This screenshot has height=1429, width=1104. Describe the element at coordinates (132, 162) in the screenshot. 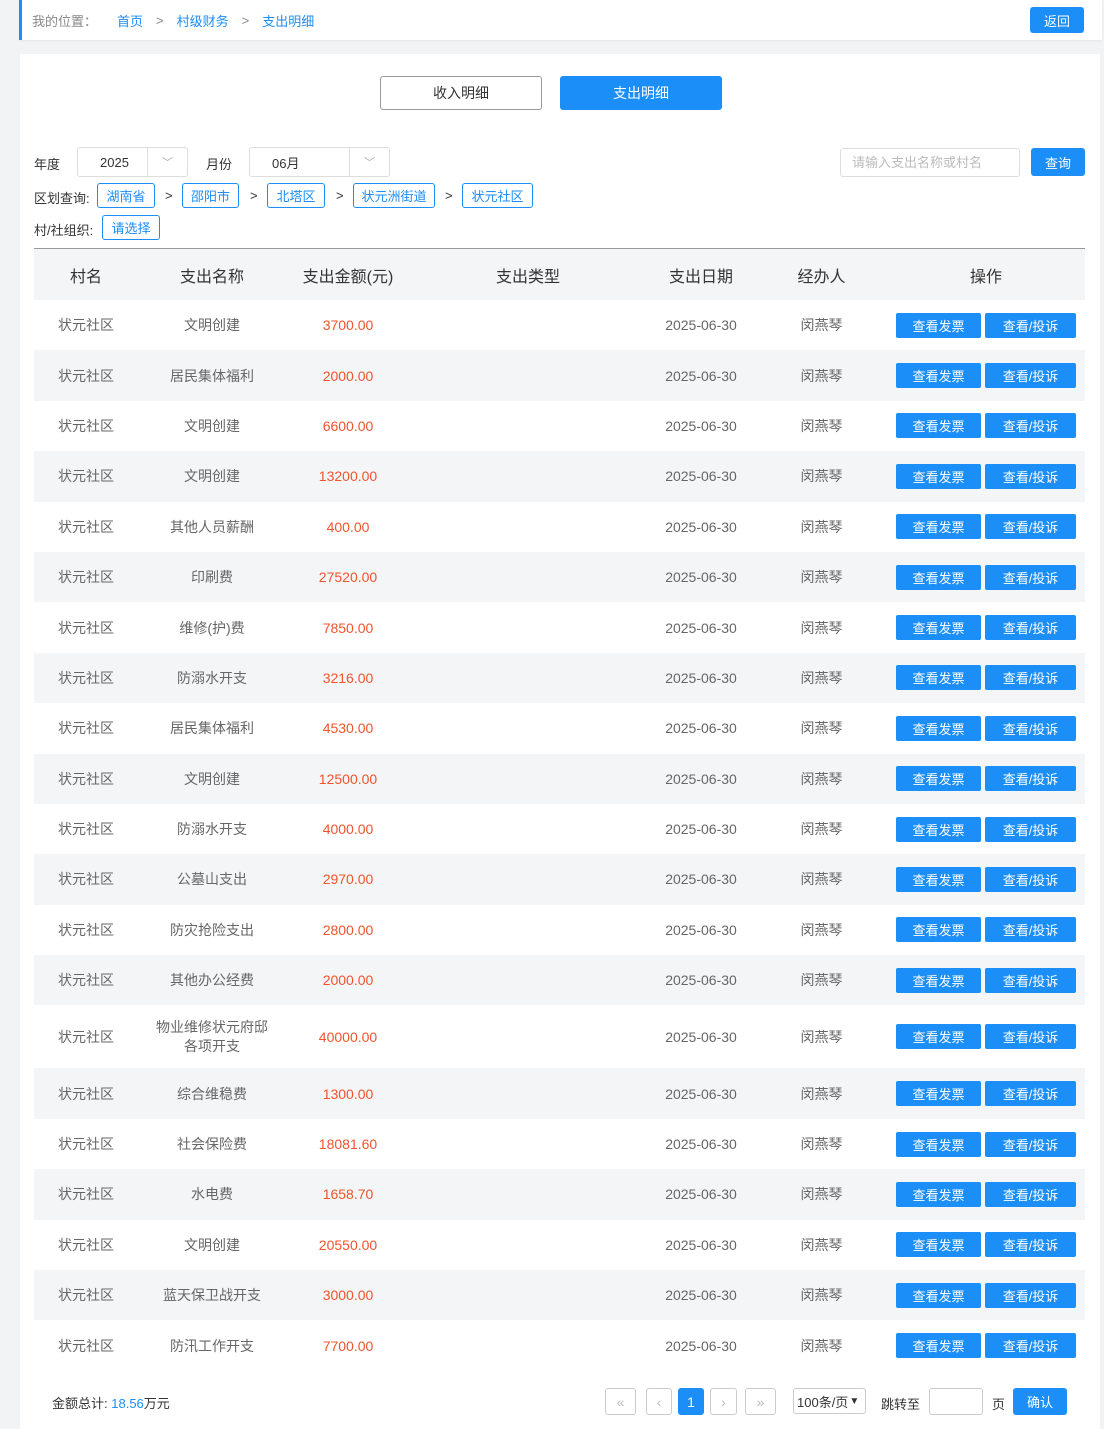

I see `year-select: 2025 ﹀` at that location.